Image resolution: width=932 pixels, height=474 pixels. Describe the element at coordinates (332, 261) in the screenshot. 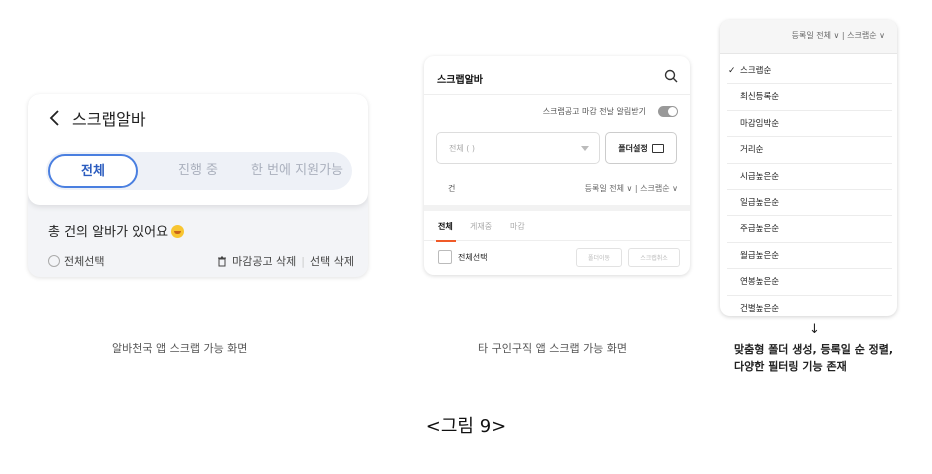

I see `delete-selected-button: 선택 삭제` at that location.